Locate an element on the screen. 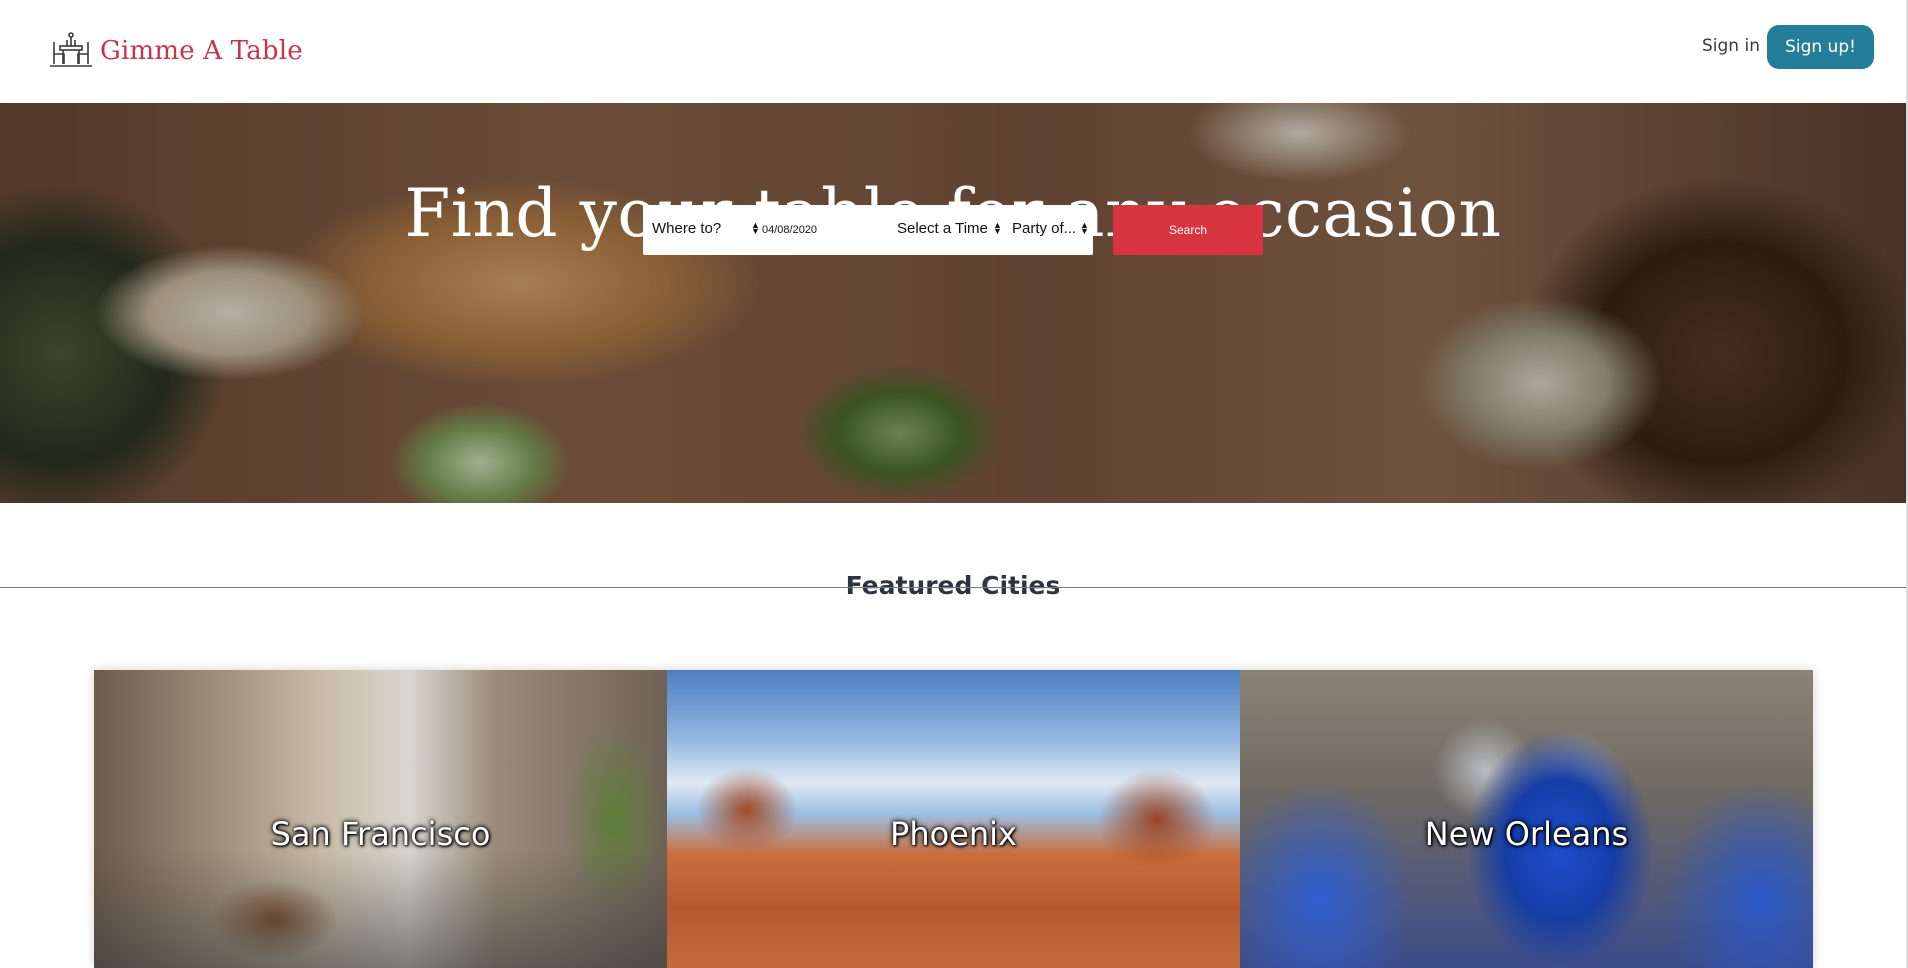 The height and width of the screenshot is (968, 1908). city-card-new-orleans: New Orleans is located at coordinates (1526, 819).